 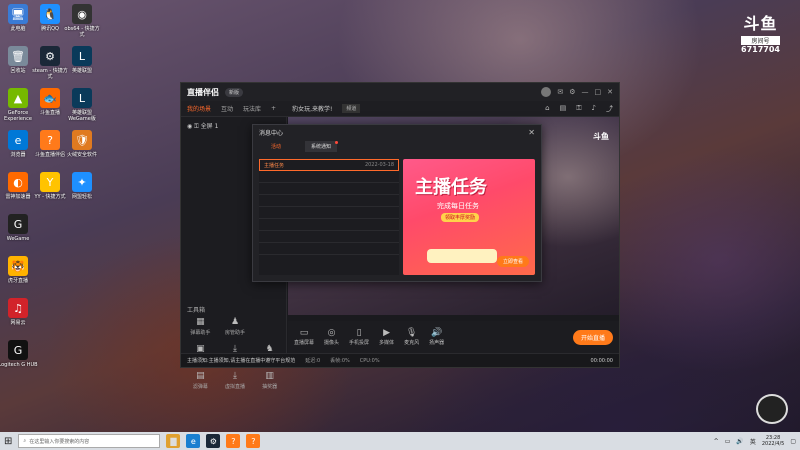 What do you see at coordinates (728, 441) in the screenshot?
I see `network-icon: ▭` at bounding box center [728, 441].